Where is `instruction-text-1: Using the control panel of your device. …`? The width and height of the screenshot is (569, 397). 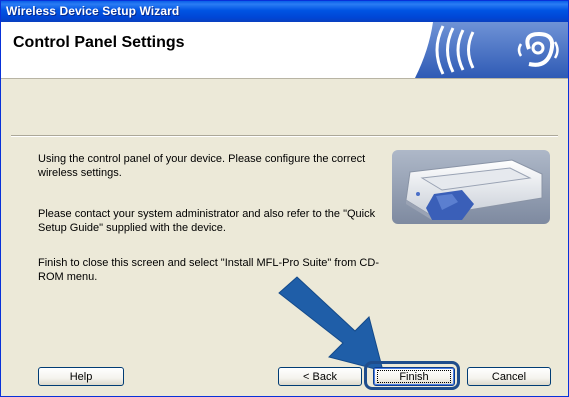 instruction-text-1: Using the control panel of your device. … is located at coordinates (202, 166).